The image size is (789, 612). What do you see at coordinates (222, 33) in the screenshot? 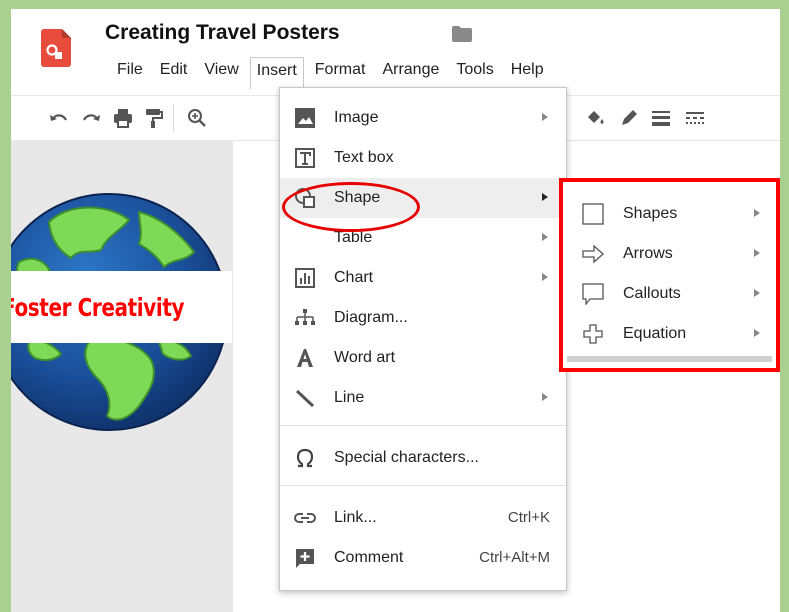
I see `document-title: Creating Travel Posters` at bounding box center [222, 33].